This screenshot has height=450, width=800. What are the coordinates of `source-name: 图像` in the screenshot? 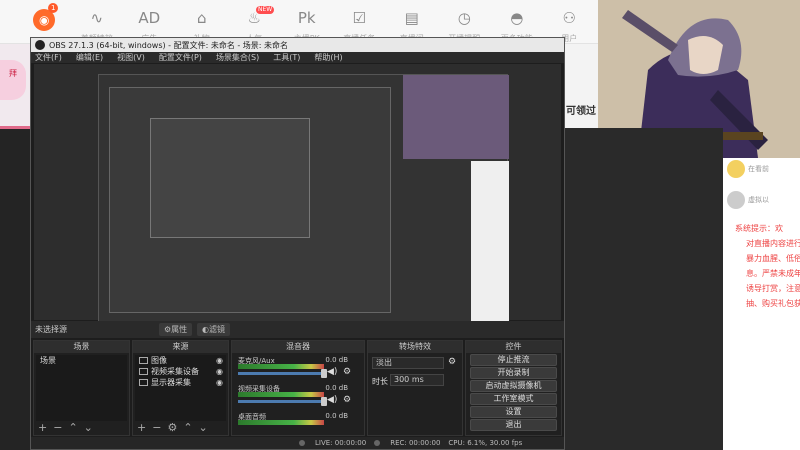 It's located at (159, 360).